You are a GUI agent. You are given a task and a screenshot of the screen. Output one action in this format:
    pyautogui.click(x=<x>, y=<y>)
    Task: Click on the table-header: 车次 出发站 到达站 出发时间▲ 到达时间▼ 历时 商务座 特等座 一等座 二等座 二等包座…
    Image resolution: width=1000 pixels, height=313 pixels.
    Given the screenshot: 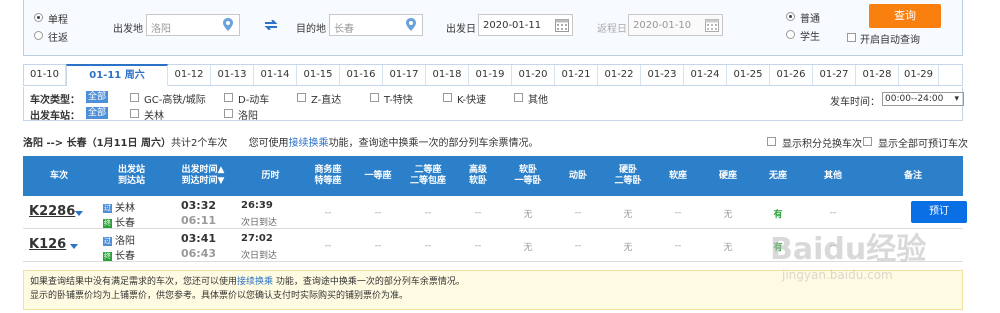 What is the action you would take?
    pyautogui.click(x=493, y=176)
    